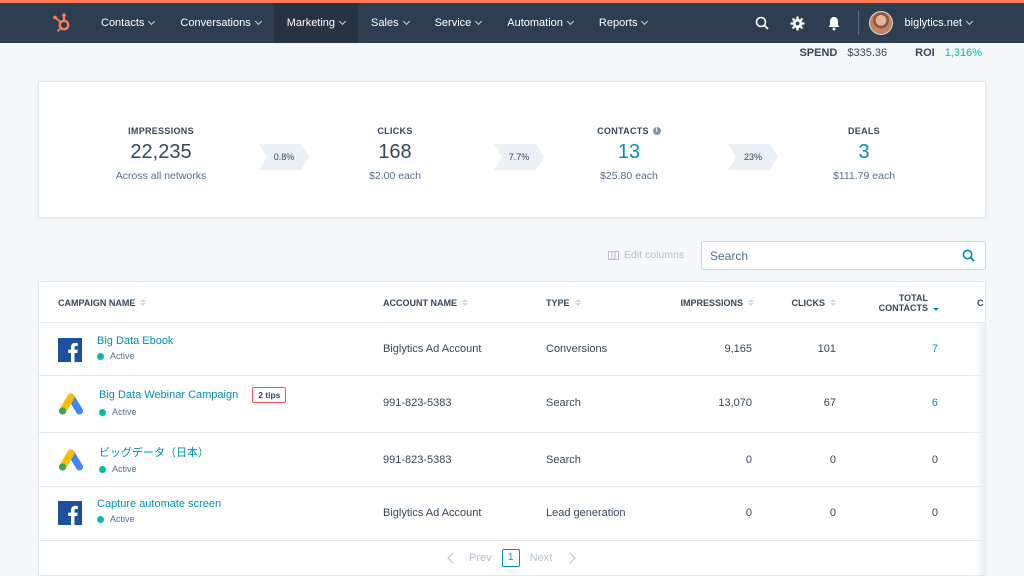  Describe the element at coordinates (748, 460) in the screenshot. I see `impressions-cell: 0` at that location.